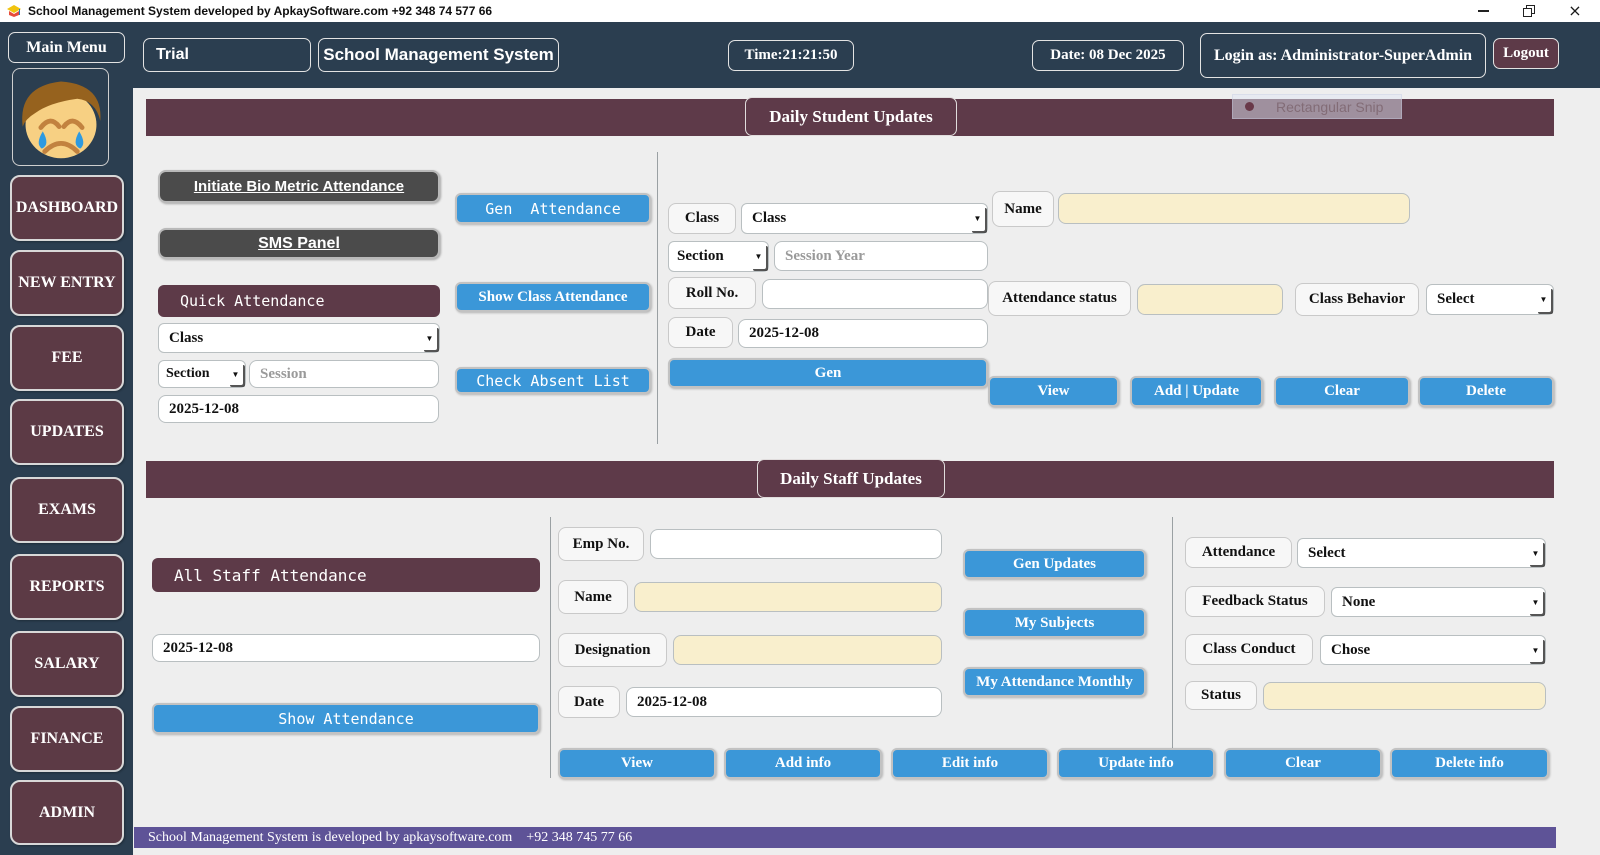 The image size is (1600, 855). Describe the element at coordinates (1421, 553) in the screenshot. I see `staff-attendance-select: Select ▼` at that location.